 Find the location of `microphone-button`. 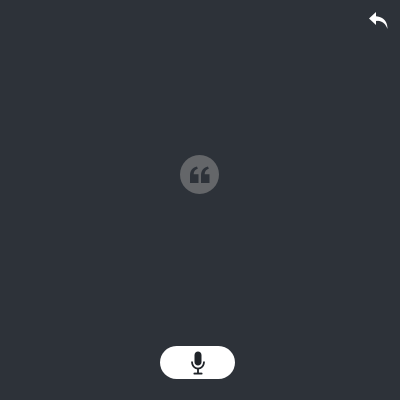

microphone-button is located at coordinates (197, 362).